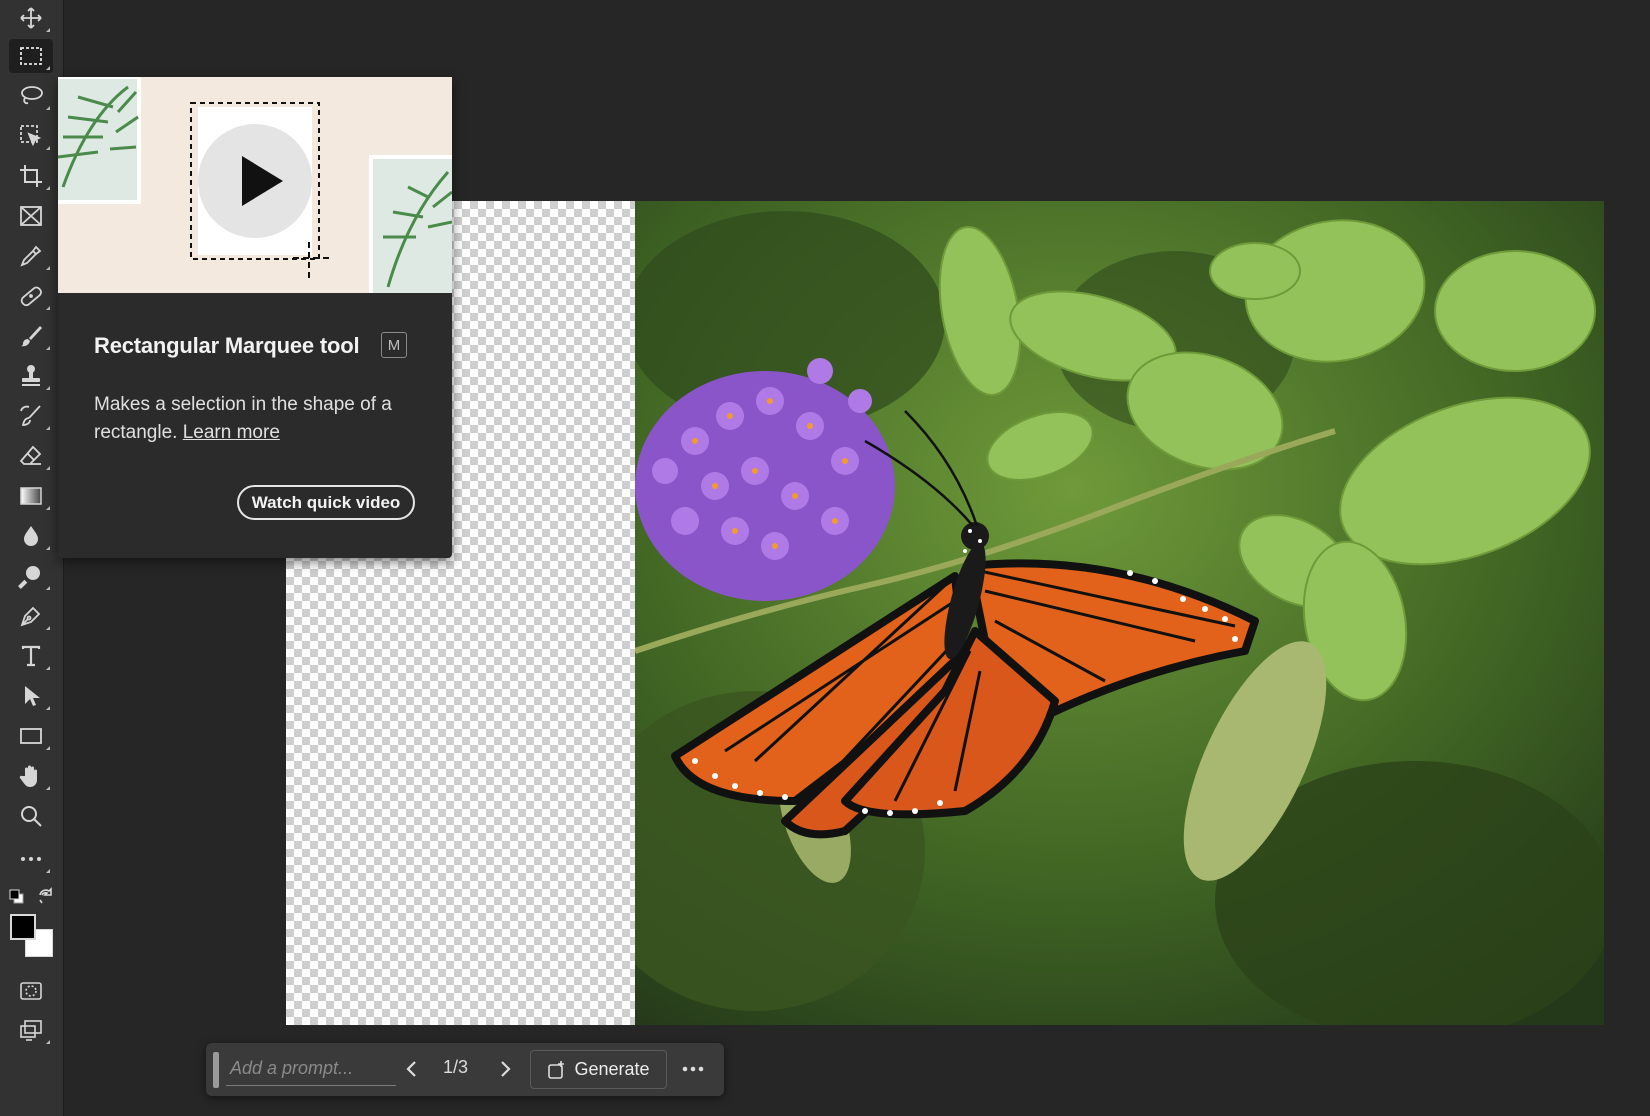 Image resolution: width=1650 pixels, height=1116 pixels. I want to click on object-selection-tool, so click(31, 136).